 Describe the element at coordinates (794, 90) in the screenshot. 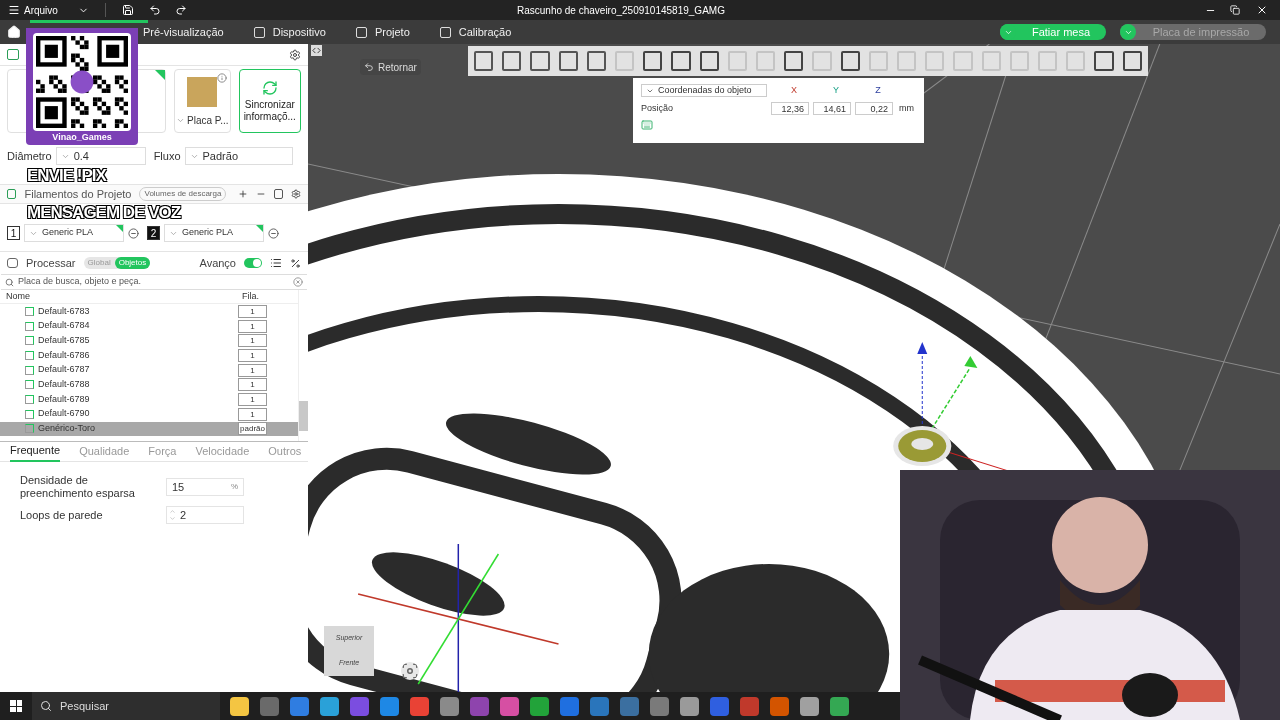

I see `axis-label: X` at that location.